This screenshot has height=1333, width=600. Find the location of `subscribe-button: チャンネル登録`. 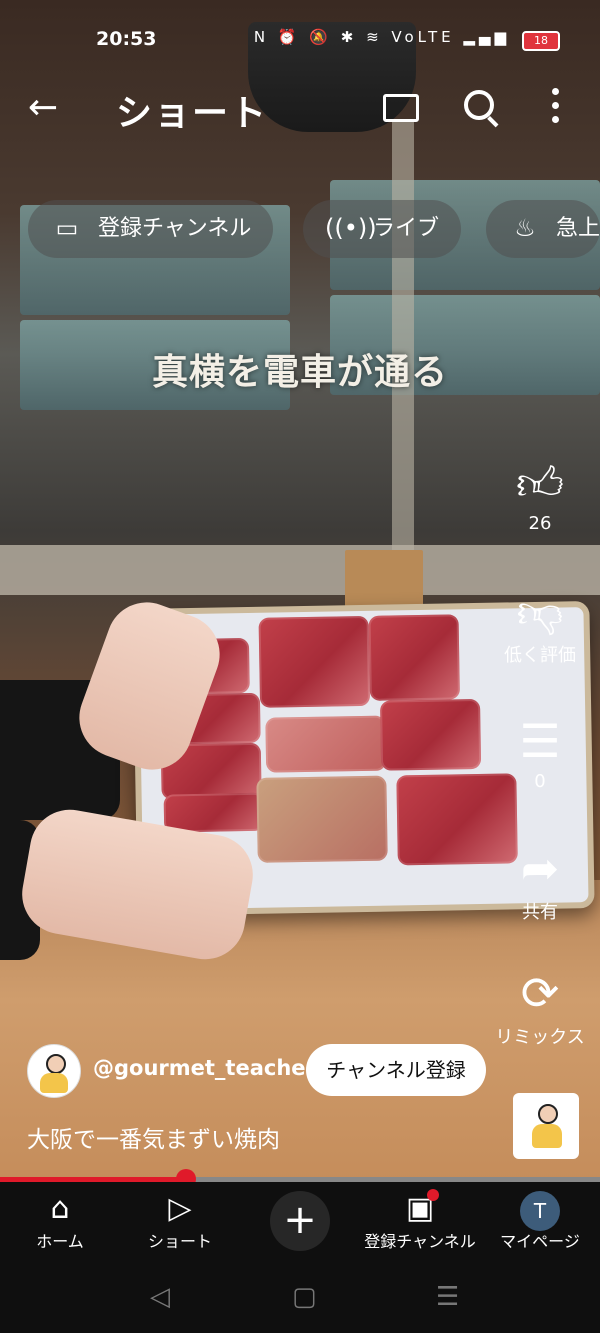

subscribe-button: チャンネル登録 is located at coordinates (396, 1070).